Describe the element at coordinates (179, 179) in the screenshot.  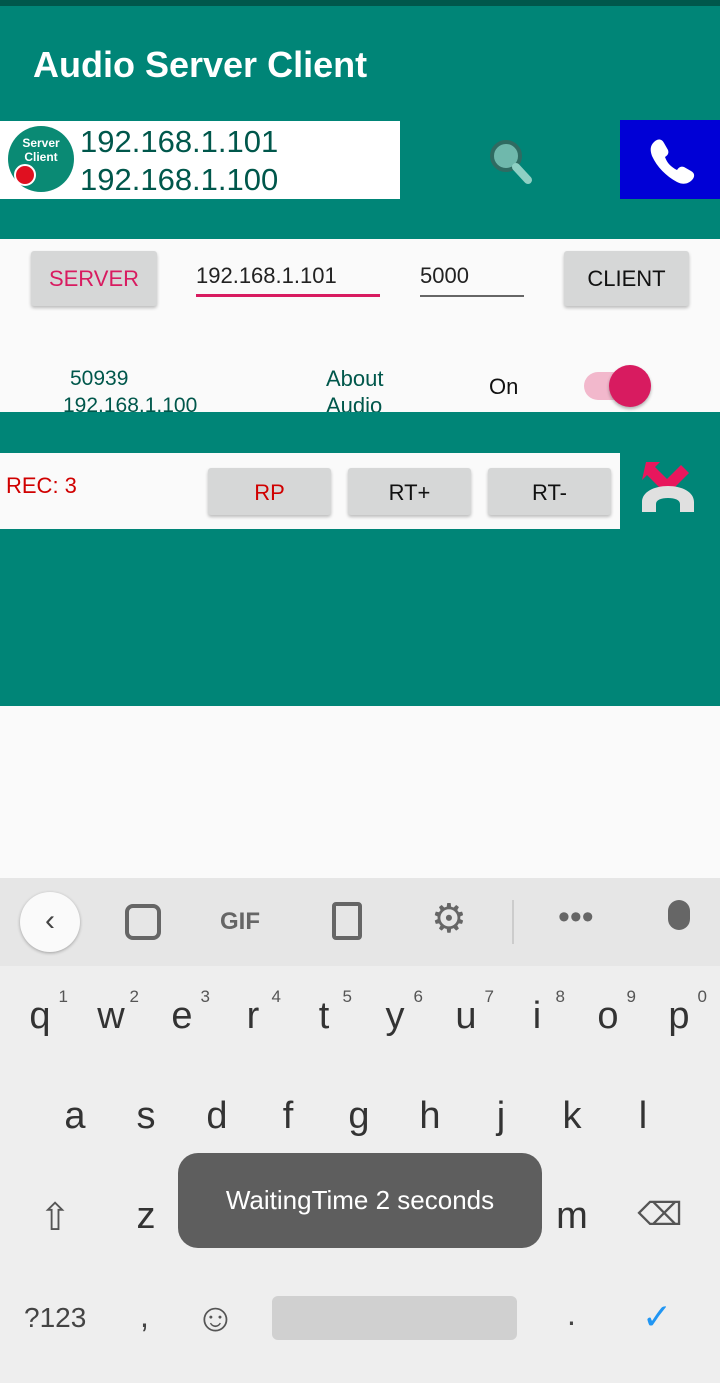
I see `remote-ip: 192.168.1.100` at that location.